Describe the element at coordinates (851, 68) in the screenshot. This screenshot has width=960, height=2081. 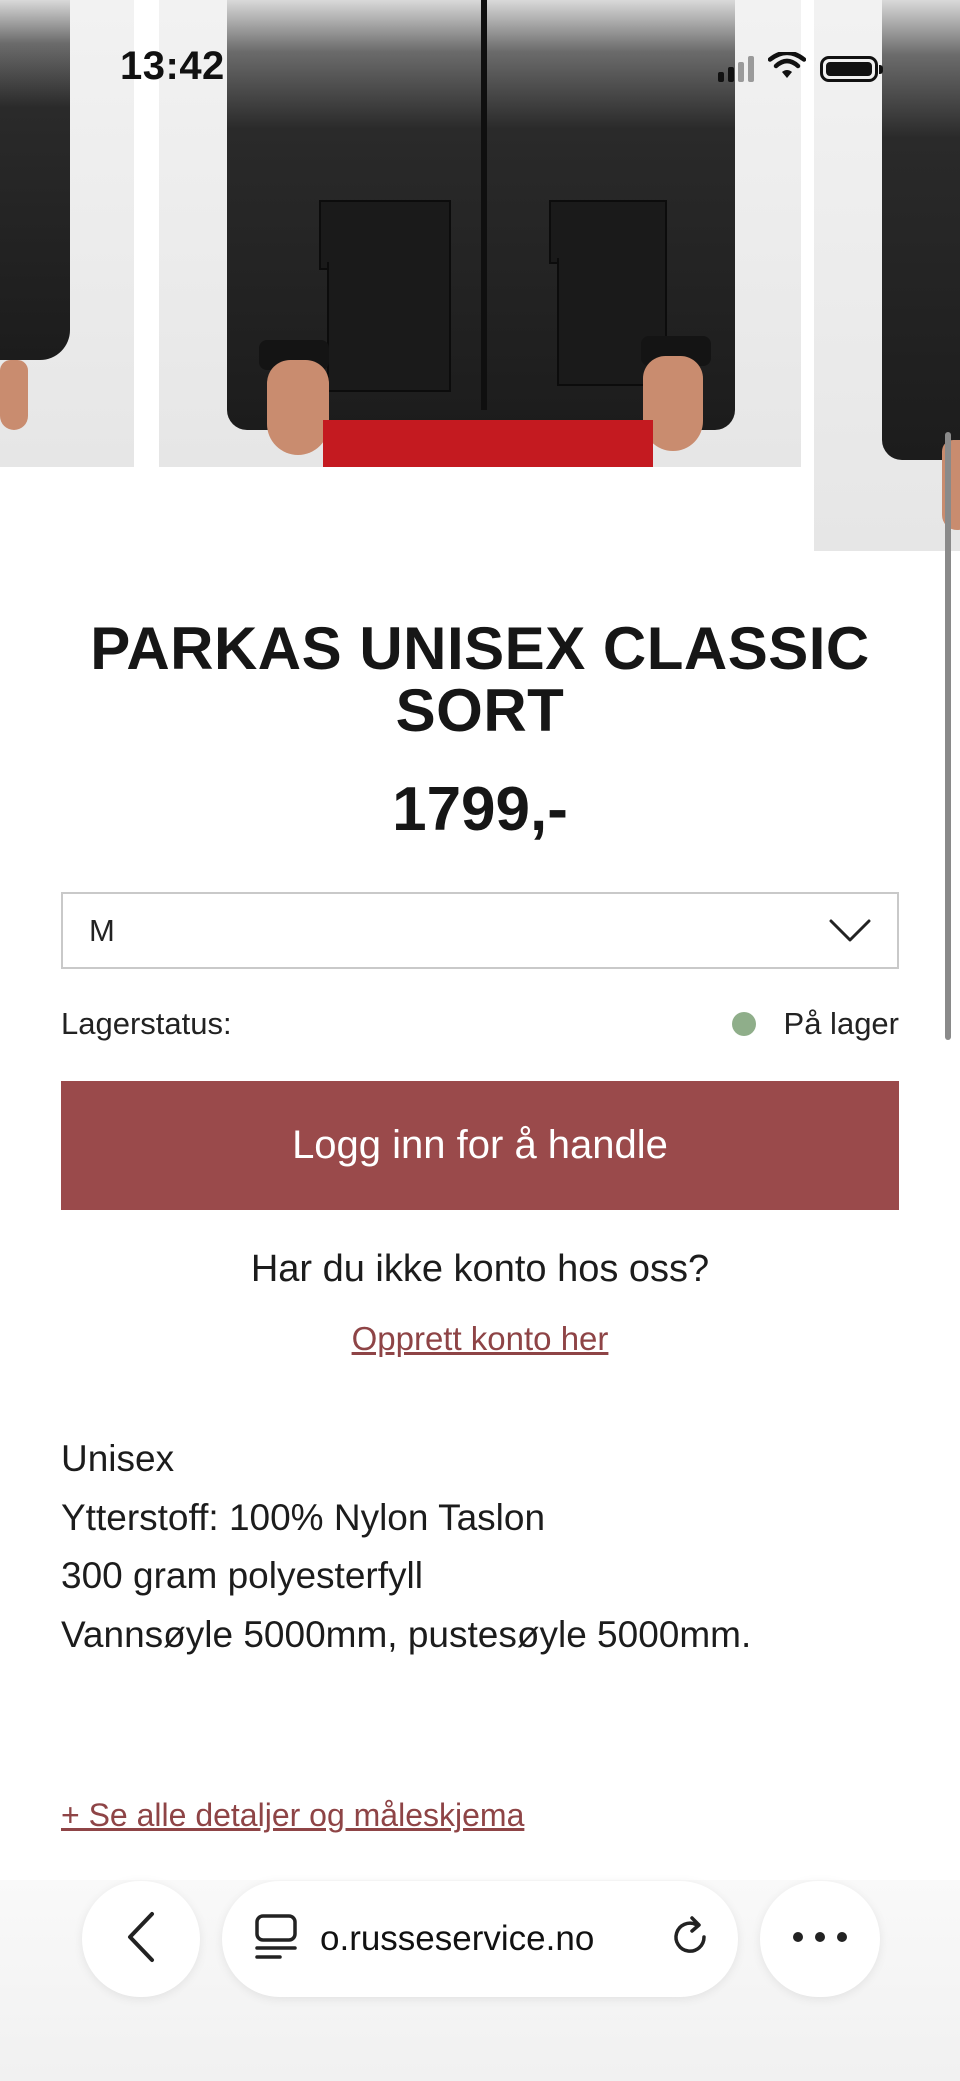
I see `battery-icon` at that location.